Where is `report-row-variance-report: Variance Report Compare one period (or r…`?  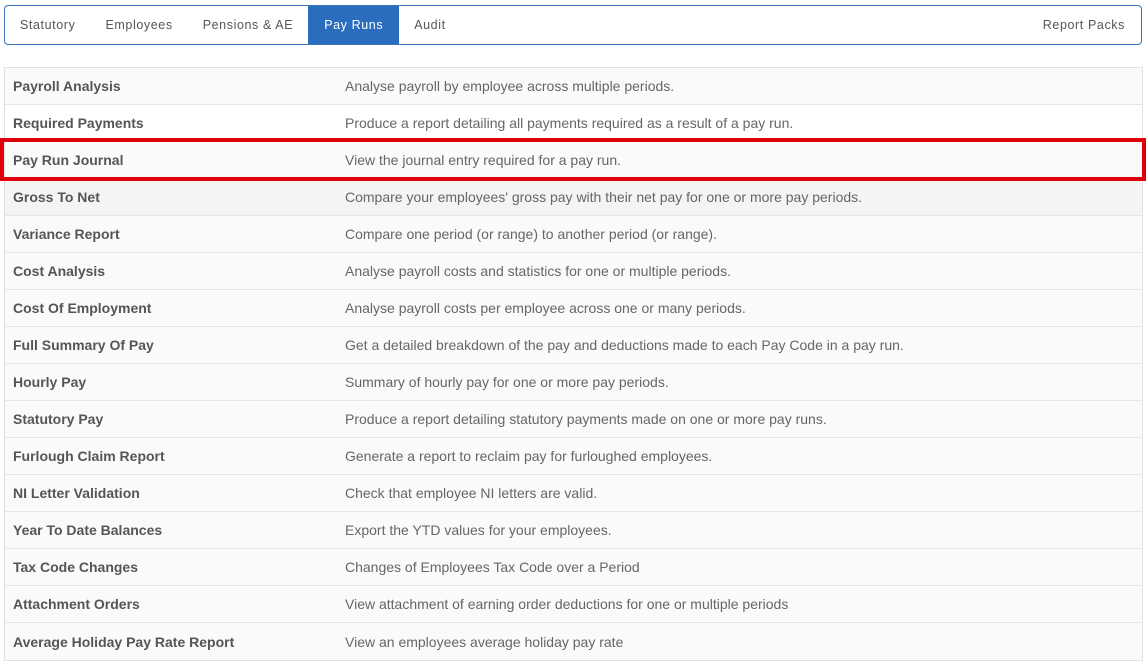
report-row-variance-report: Variance Report Compare one period (or r… is located at coordinates (573, 234).